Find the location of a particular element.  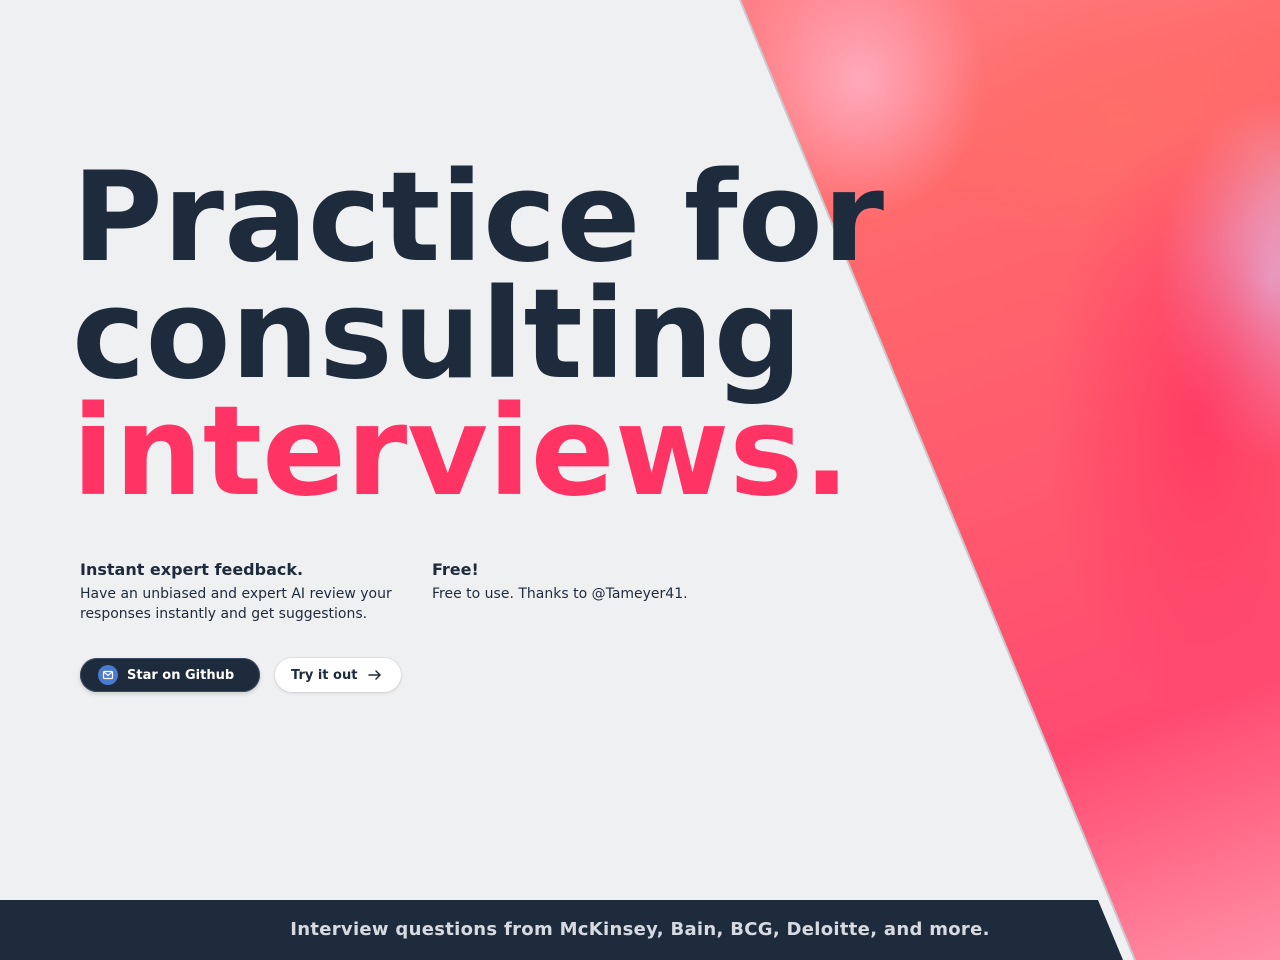

feature-title: Free! is located at coordinates (455, 569).